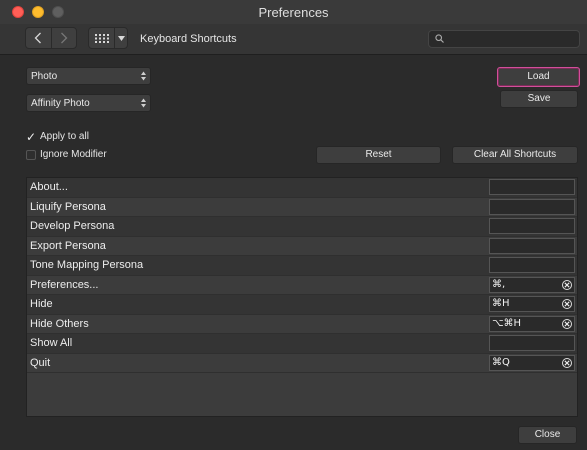 This screenshot has height=450, width=587. I want to click on window-title: Preferences, so click(293, 12).